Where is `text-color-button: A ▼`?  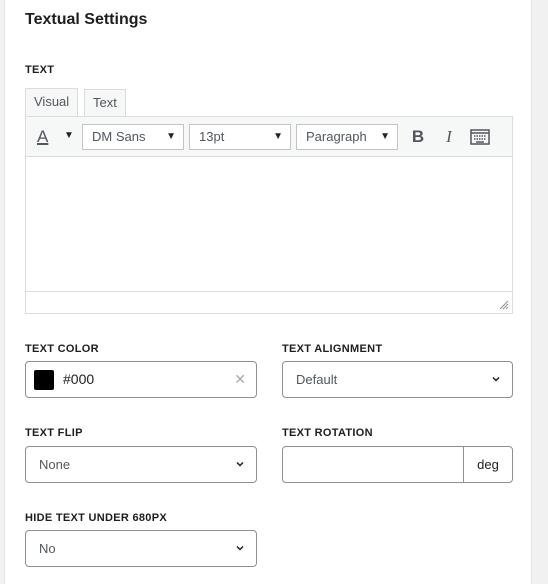 text-color-button: A ▼ is located at coordinates (55, 137).